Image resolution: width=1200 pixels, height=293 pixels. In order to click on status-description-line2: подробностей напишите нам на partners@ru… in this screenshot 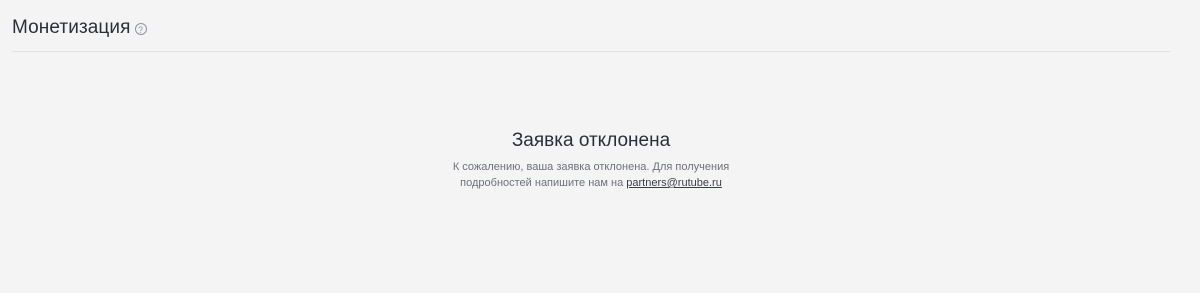, I will do `click(591, 183)`.